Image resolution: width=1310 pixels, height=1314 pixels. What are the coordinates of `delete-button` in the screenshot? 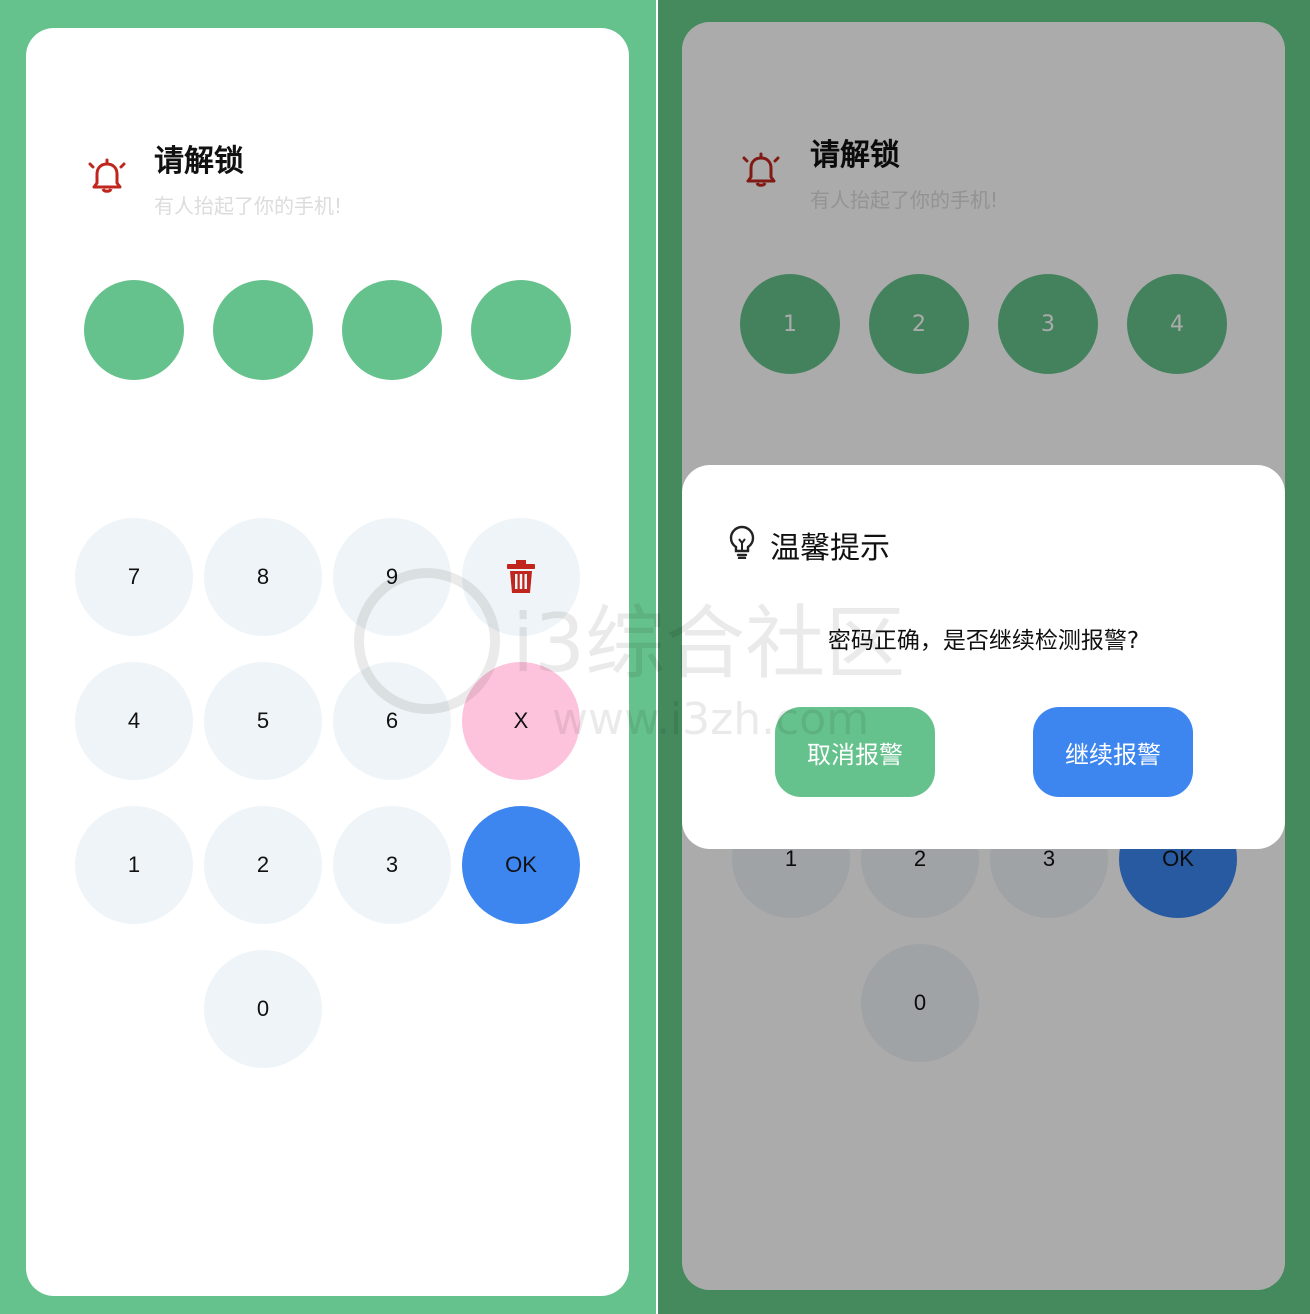 It's located at (521, 577).